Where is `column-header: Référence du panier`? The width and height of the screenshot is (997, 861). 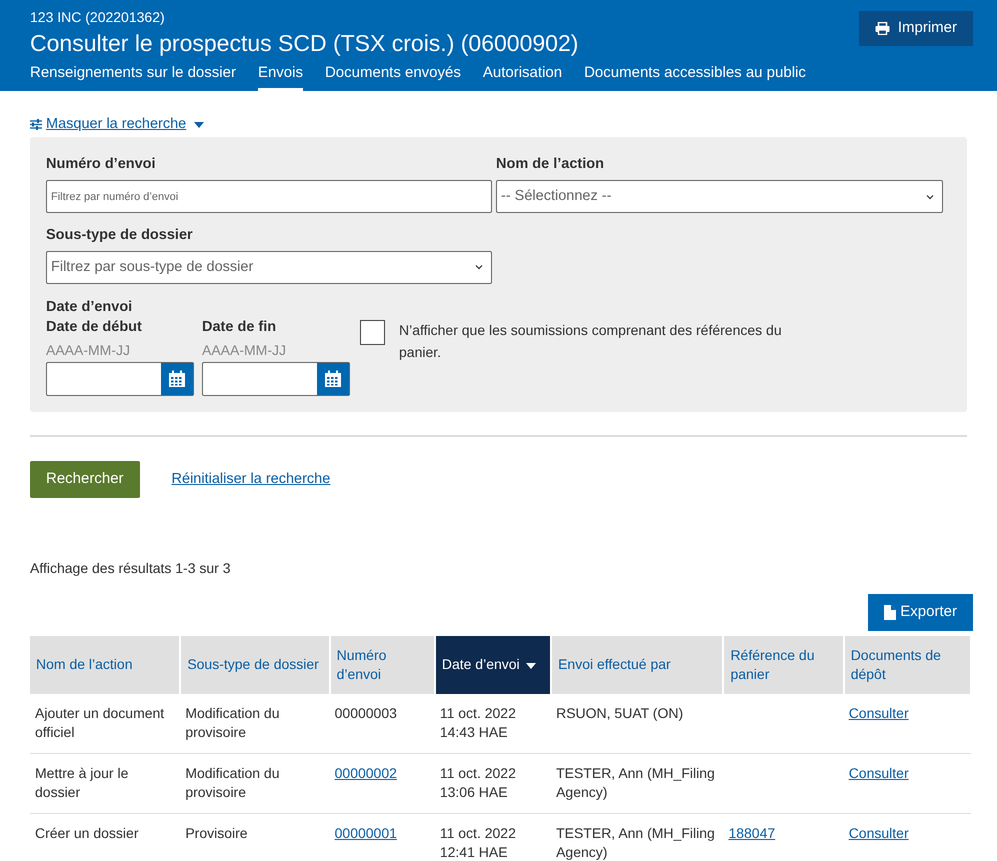
column-header: Référence du panier is located at coordinates (783, 665).